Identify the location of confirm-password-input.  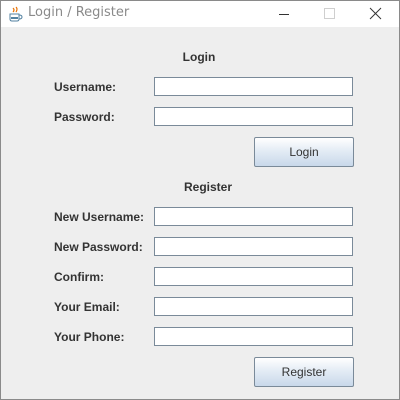
(253, 276).